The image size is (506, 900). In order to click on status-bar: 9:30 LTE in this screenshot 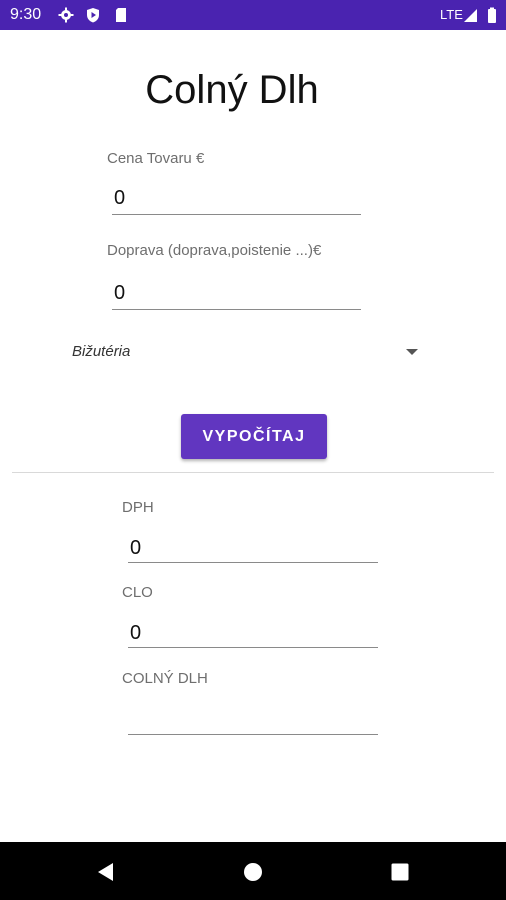, I will do `click(253, 15)`.